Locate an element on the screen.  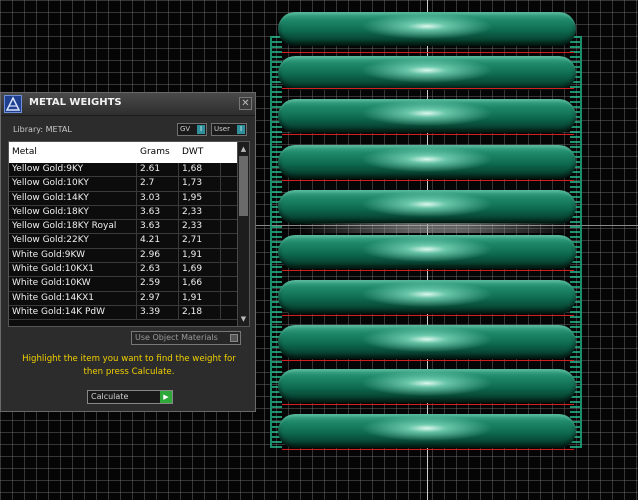
metal-cell: Yellow Gold:18KY Royal is located at coordinates (73, 227).